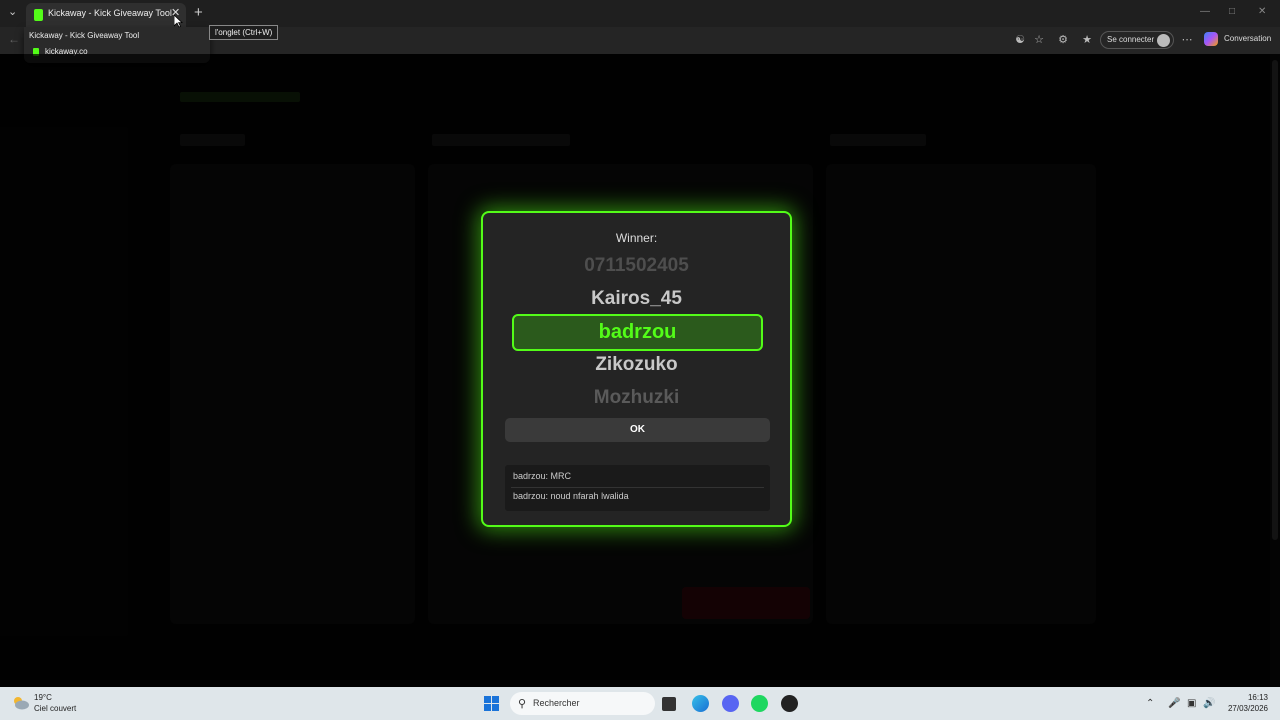 The width and height of the screenshot is (1280, 720). Describe the element at coordinates (1131, 39) in the screenshot. I see `sign-in-label: Se connecter` at that location.